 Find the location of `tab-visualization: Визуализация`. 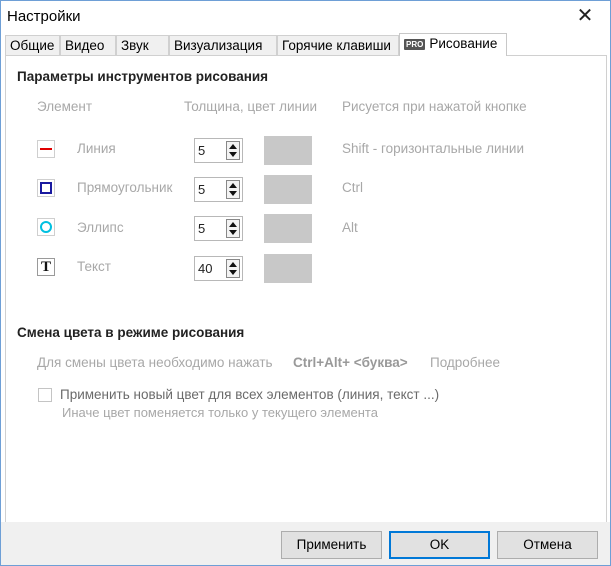

tab-visualization: Визуализация is located at coordinates (223, 45).